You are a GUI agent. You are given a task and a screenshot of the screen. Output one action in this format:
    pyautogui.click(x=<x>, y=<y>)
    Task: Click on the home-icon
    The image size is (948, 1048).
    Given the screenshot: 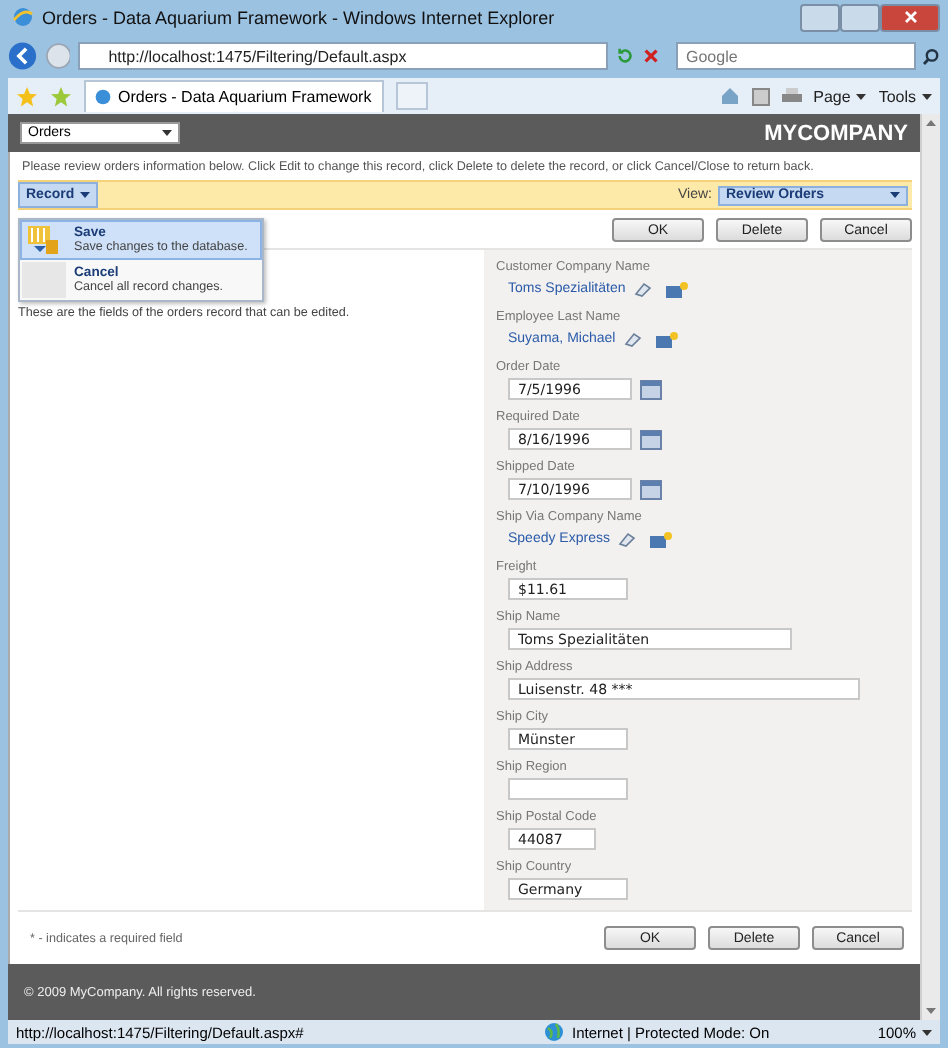 What is the action you would take?
    pyautogui.click(x=729, y=96)
    